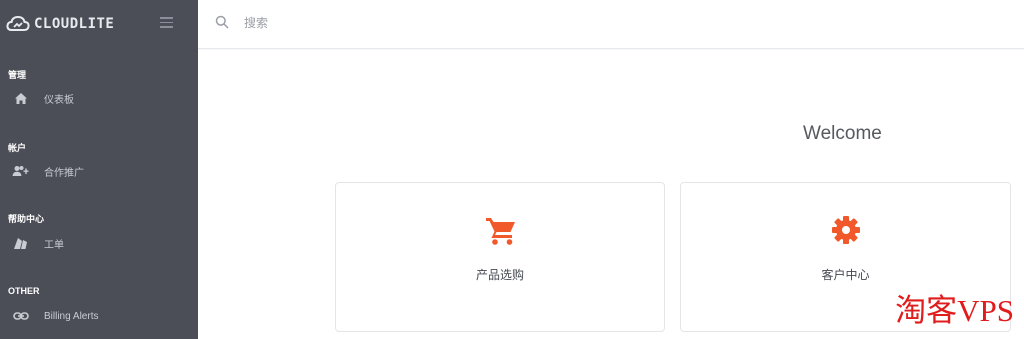 This screenshot has height=339, width=1024. I want to click on sidebar-item-billing-alerts: Billing Alerts, so click(99, 316).